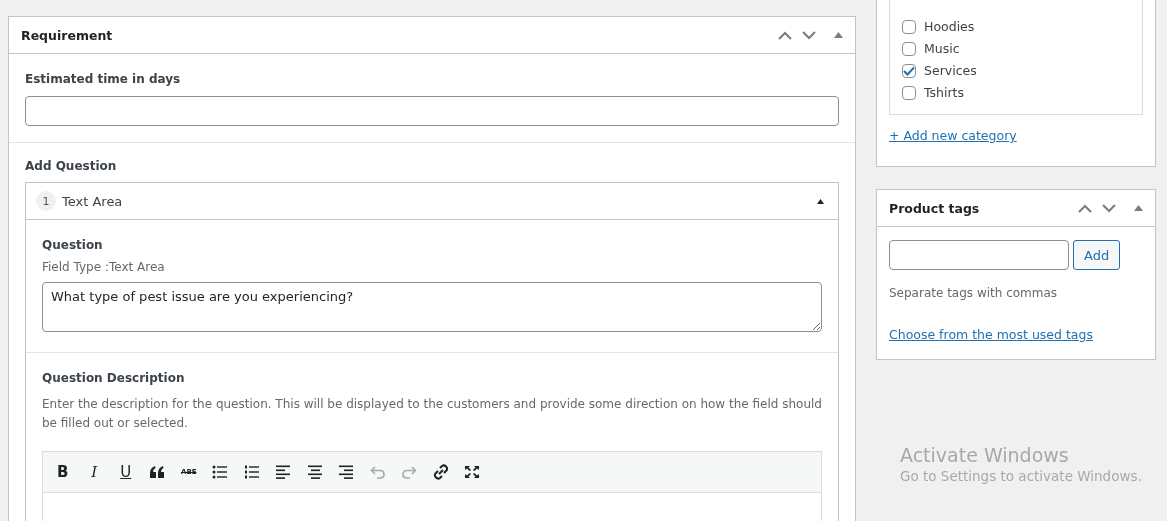 This screenshot has width=1167, height=521. I want to click on underline-button: U, so click(126, 472).